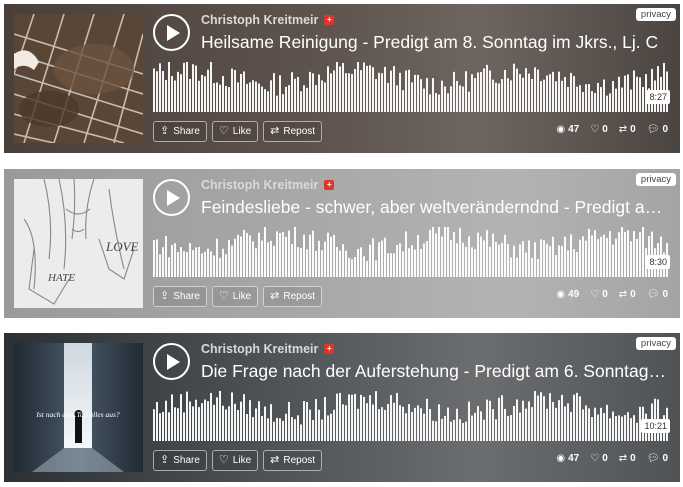 This screenshot has height=487, width=683. What do you see at coordinates (574, 458) in the screenshot?
I see `plays-count: 47` at bounding box center [574, 458].